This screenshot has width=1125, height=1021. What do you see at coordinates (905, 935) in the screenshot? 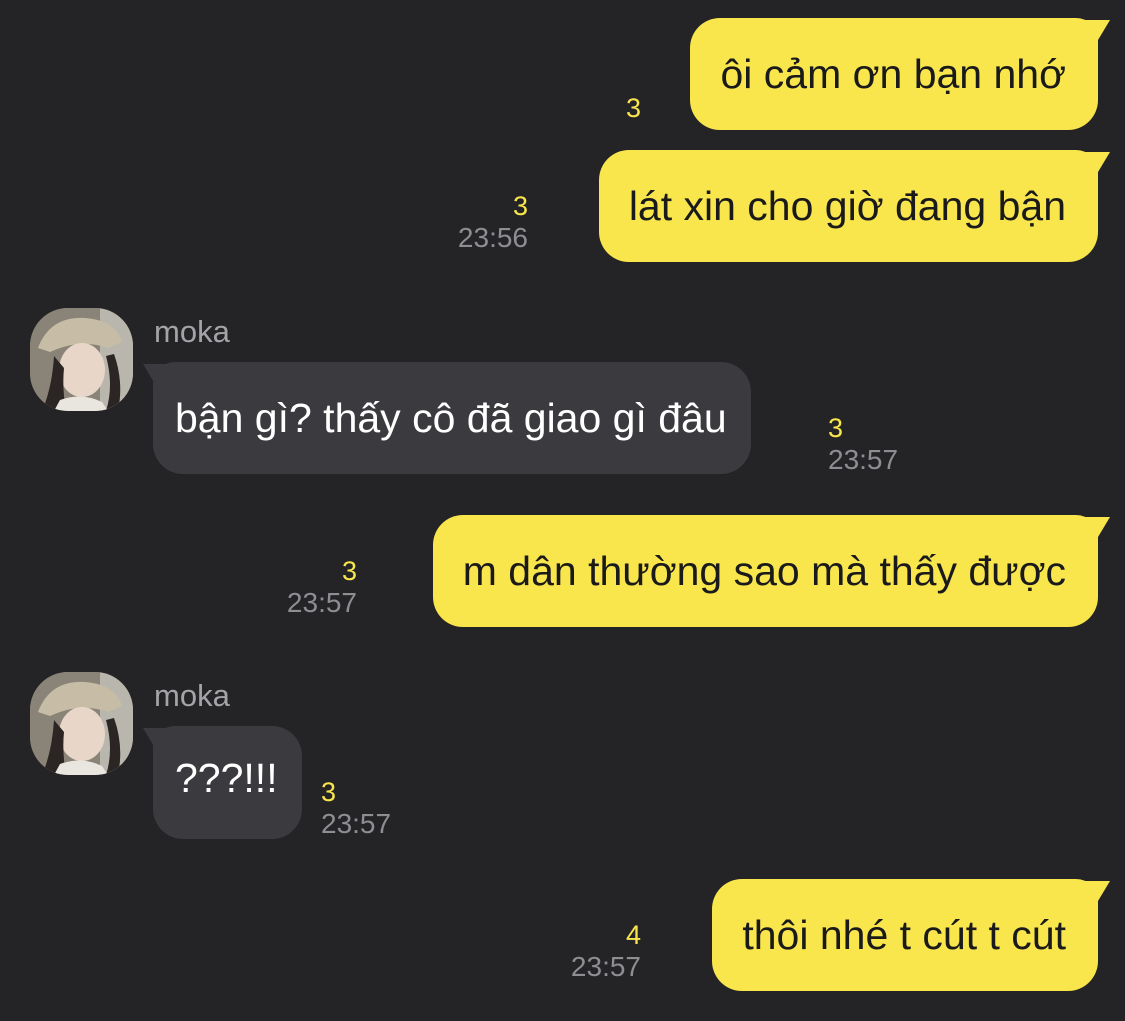
I see `outgoing-bubble: thôi nhé t cút t cút` at bounding box center [905, 935].